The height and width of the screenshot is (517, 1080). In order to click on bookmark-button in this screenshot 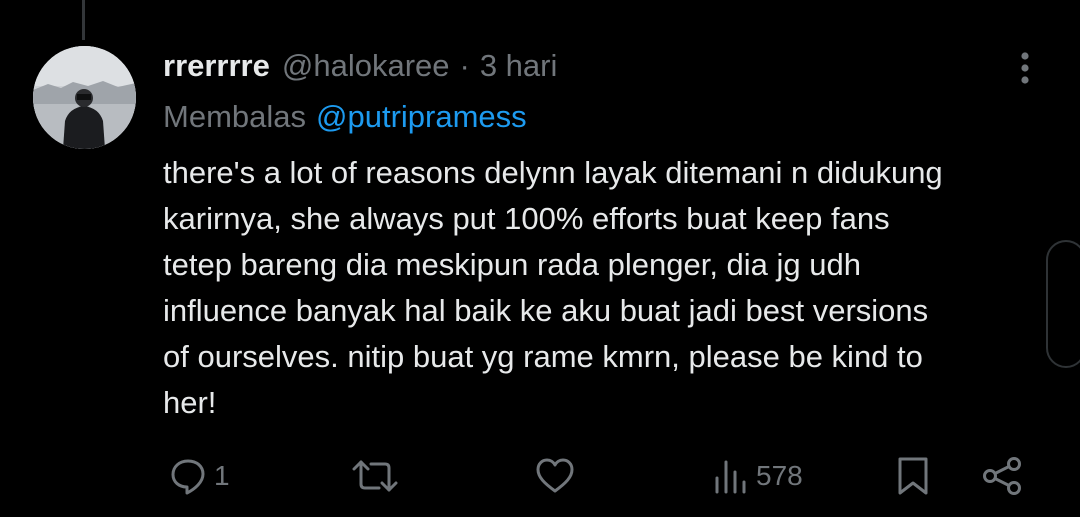, I will do `click(913, 476)`.